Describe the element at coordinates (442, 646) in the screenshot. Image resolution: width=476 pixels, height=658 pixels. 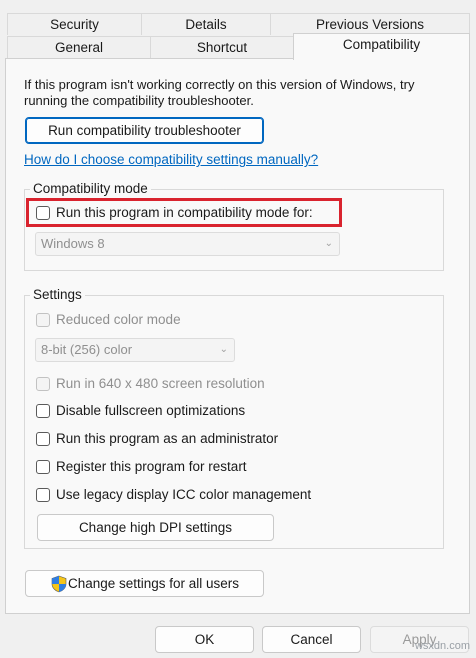
I see `watermark: wsxdn.com` at that location.